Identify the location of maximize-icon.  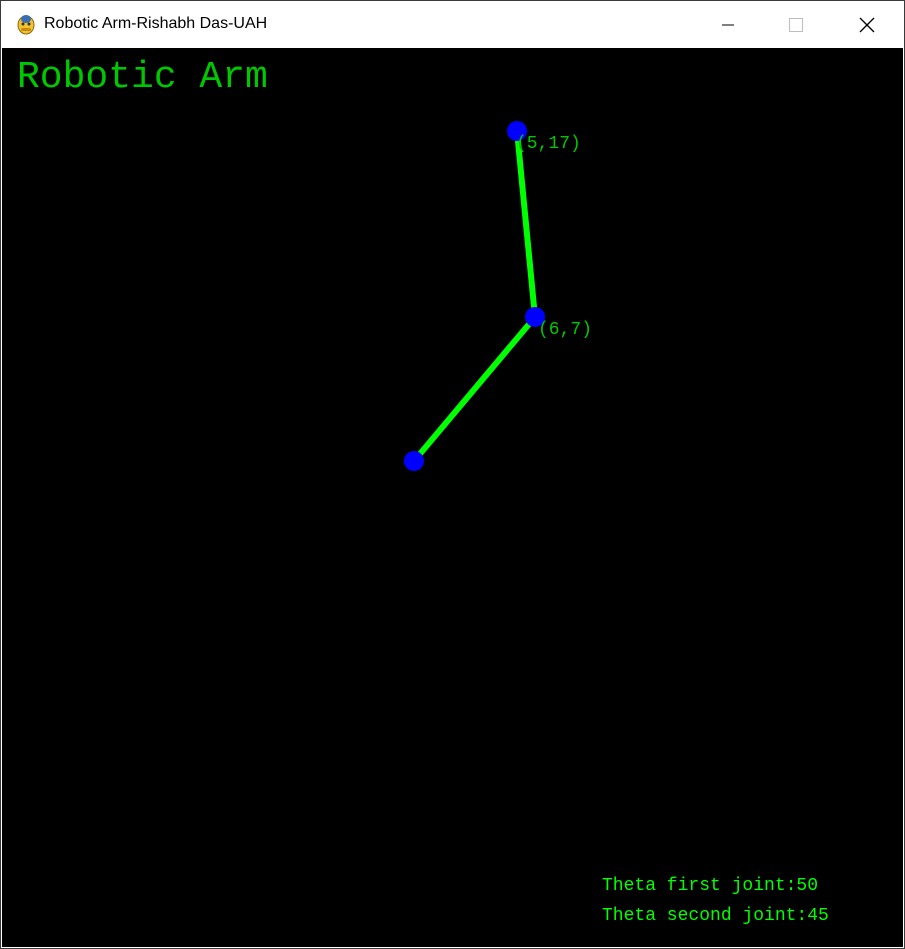
(796, 24).